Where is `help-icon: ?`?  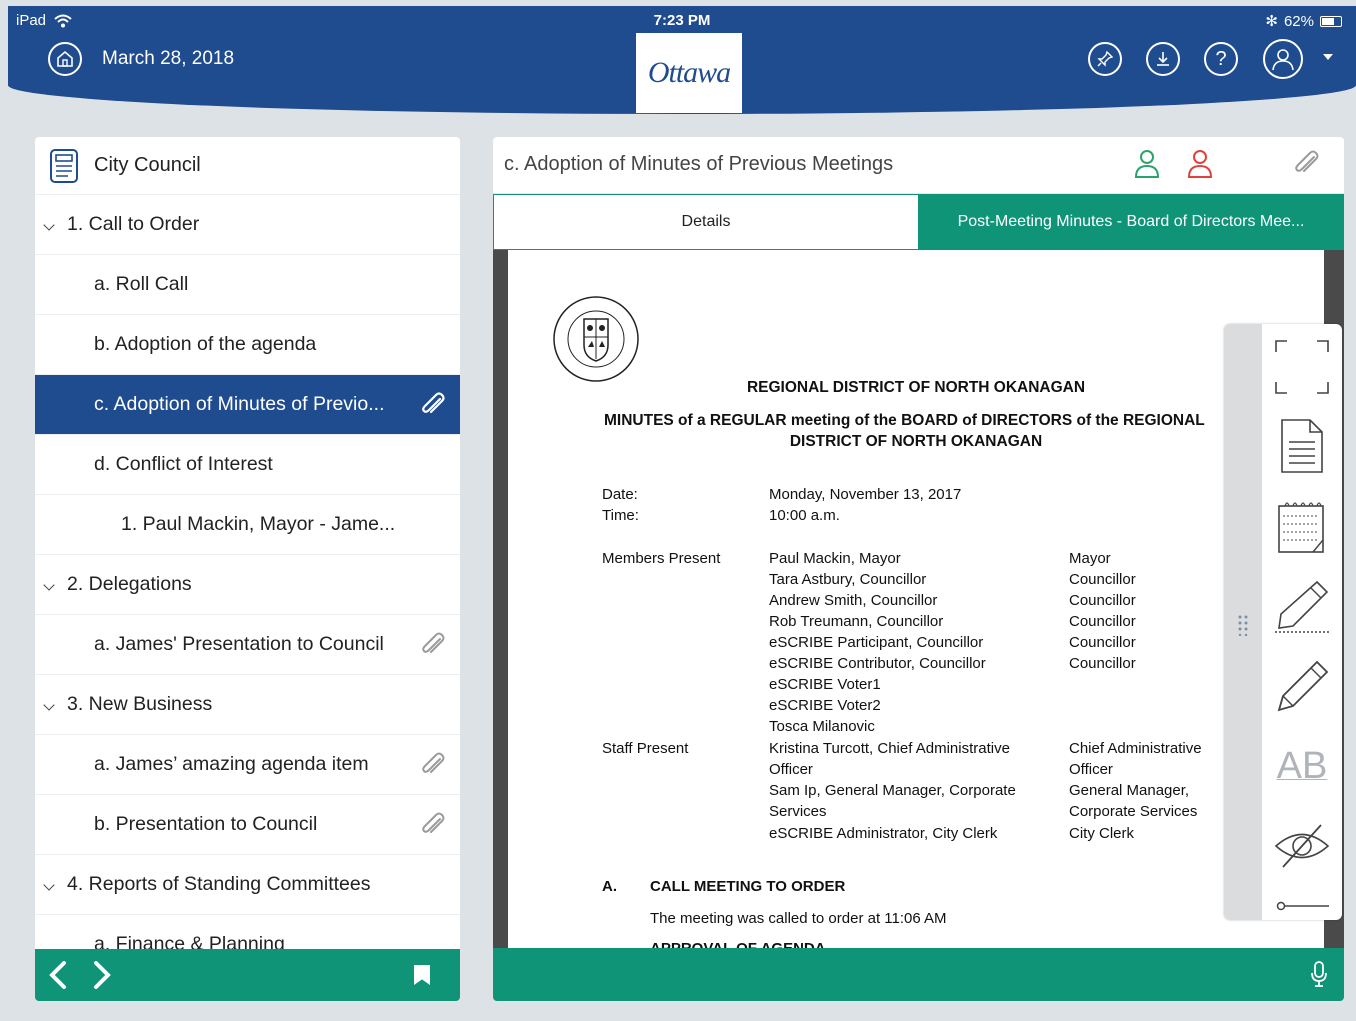 help-icon: ? is located at coordinates (1221, 58).